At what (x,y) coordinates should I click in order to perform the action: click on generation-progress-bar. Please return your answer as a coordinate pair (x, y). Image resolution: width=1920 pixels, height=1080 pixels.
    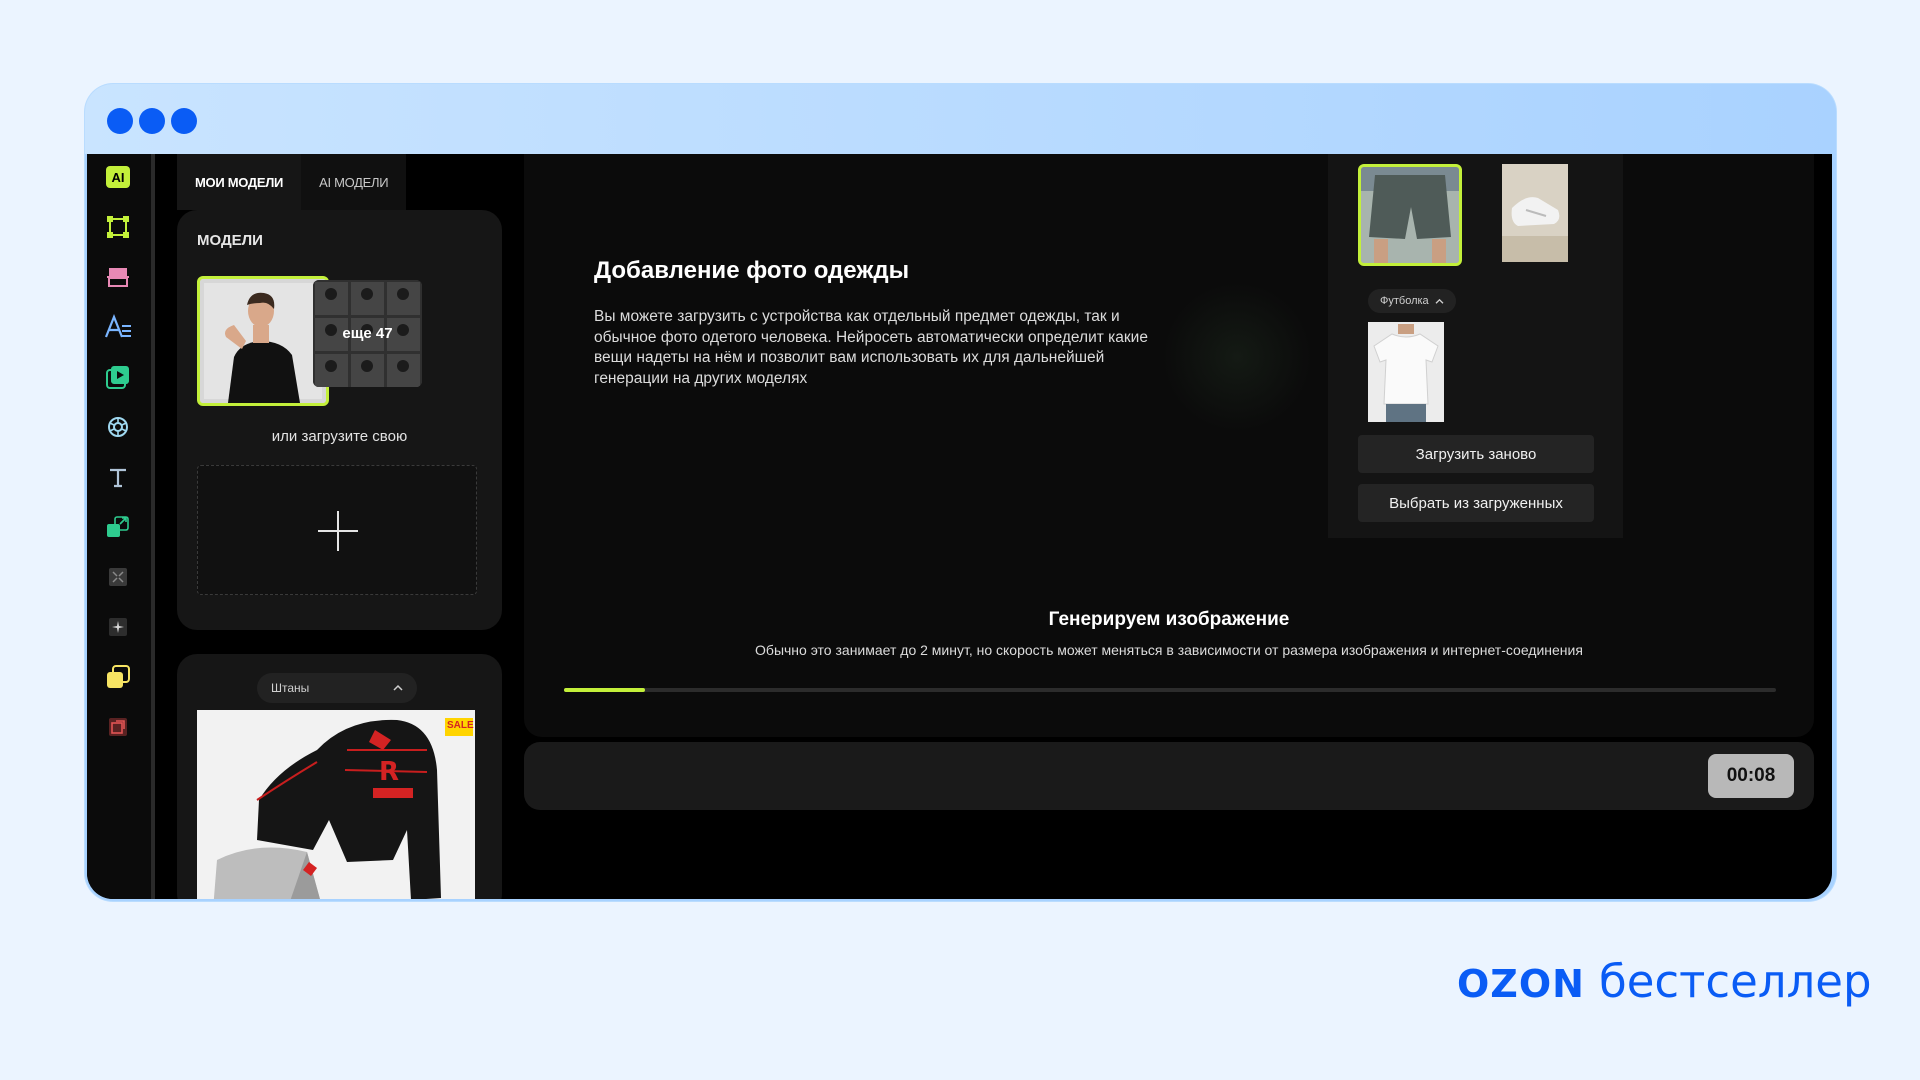
    Looking at the image, I should click on (1170, 690).